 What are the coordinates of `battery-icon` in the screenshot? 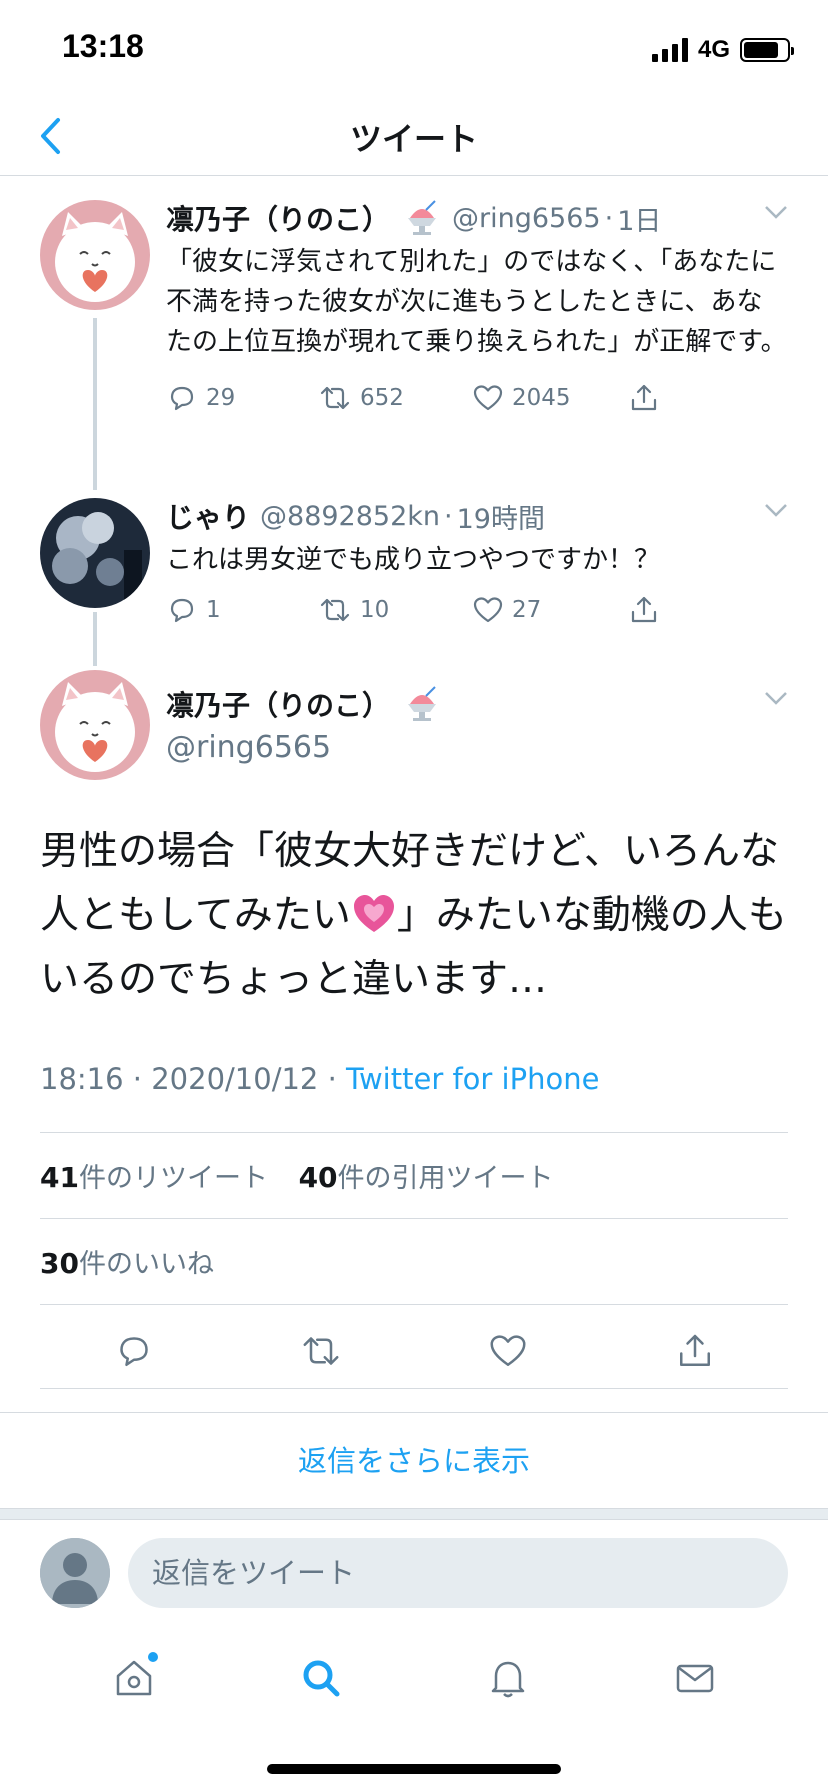 It's located at (767, 50).